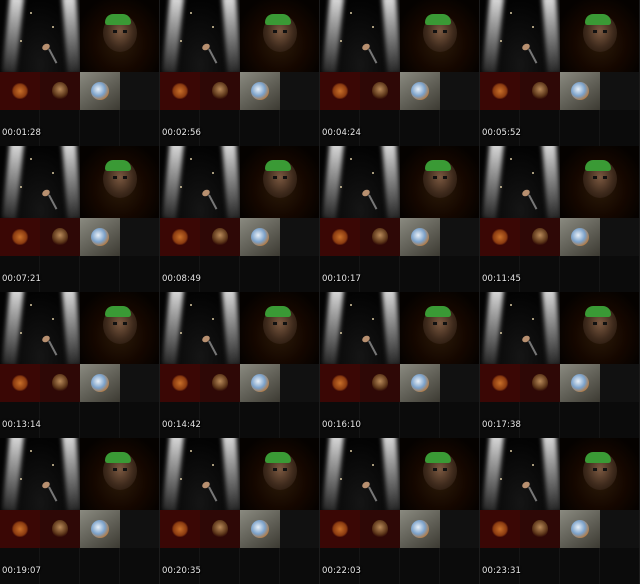 The height and width of the screenshot is (584, 640). What do you see at coordinates (181, 425) in the screenshot?
I see `frame-timestamp: 00:14:42` at bounding box center [181, 425].